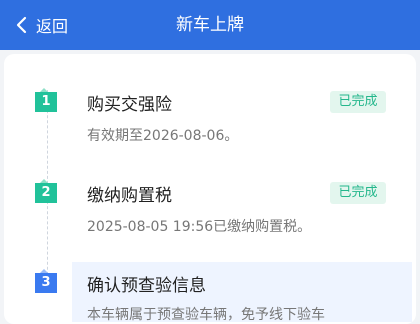 The height and width of the screenshot is (324, 420). I want to click on step-title: 购买交强险, so click(129, 105).